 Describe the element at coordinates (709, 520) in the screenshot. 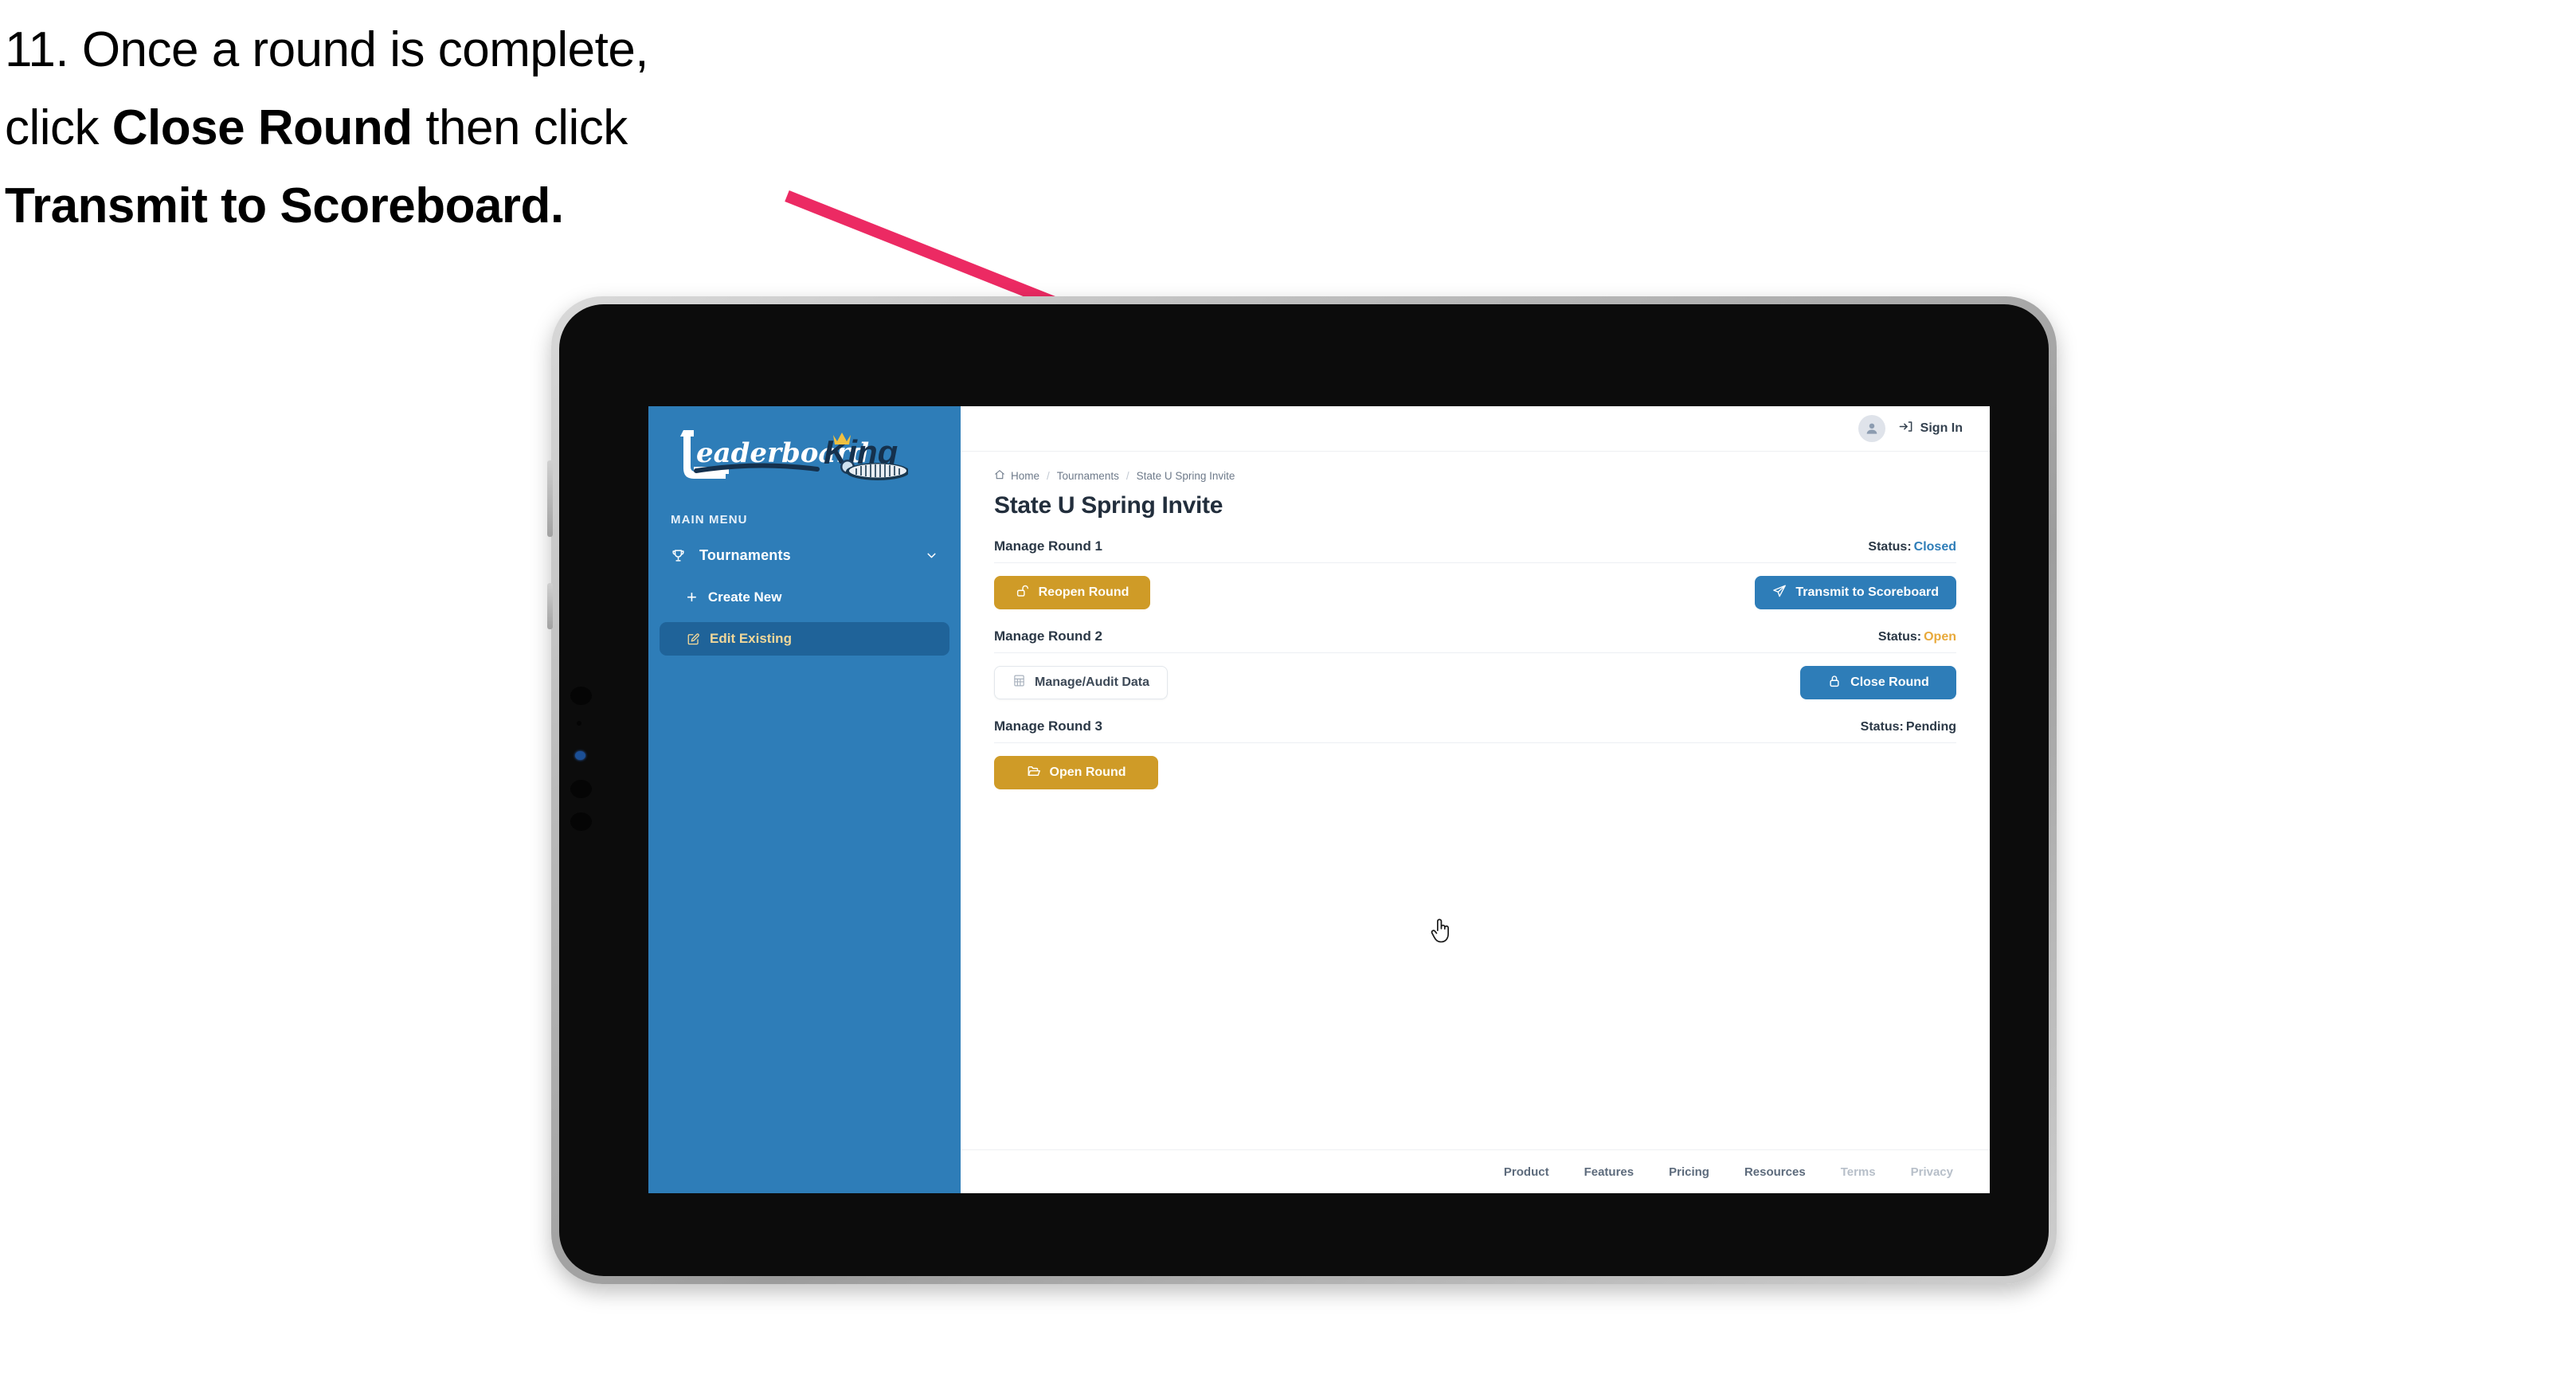

I see `sidebar-section-label: MAIN MENU` at that location.